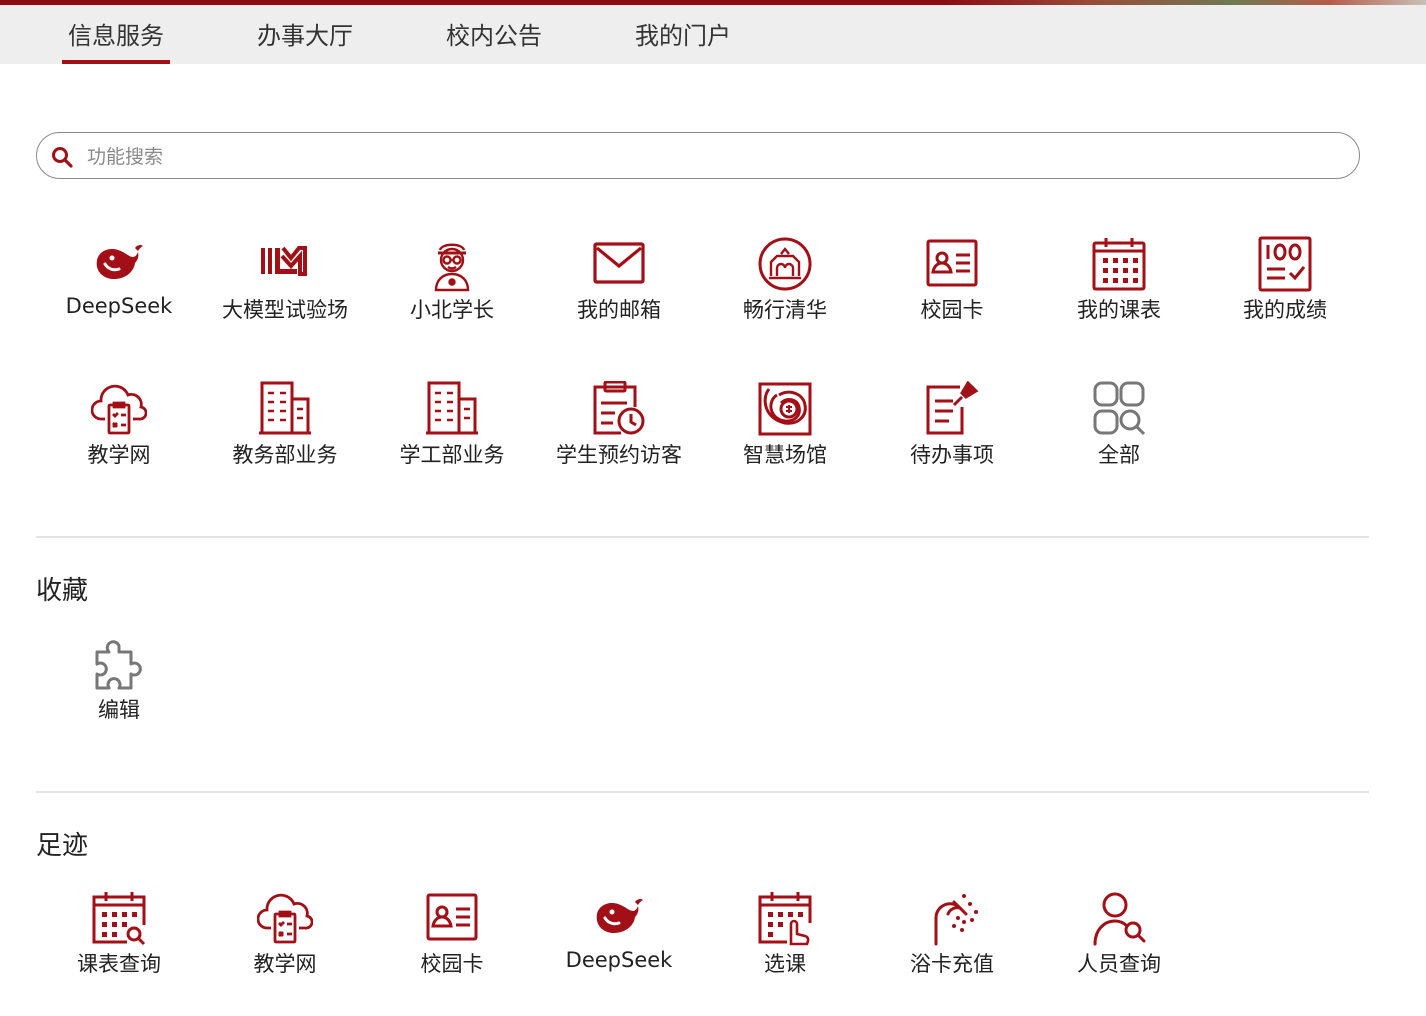 Image resolution: width=1426 pixels, height=1016 pixels. I want to click on app-all: 全部, so click(1119, 436).